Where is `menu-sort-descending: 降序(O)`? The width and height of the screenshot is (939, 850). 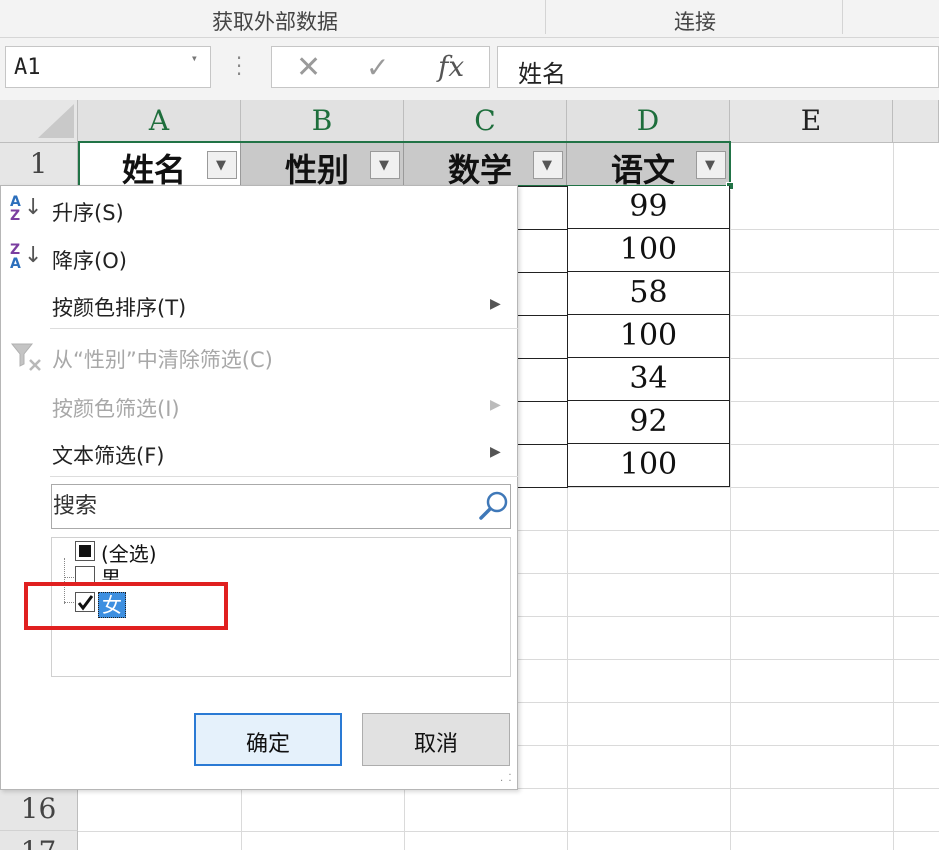
menu-sort-descending: 降序(O) is located at coordinates (89, 260).